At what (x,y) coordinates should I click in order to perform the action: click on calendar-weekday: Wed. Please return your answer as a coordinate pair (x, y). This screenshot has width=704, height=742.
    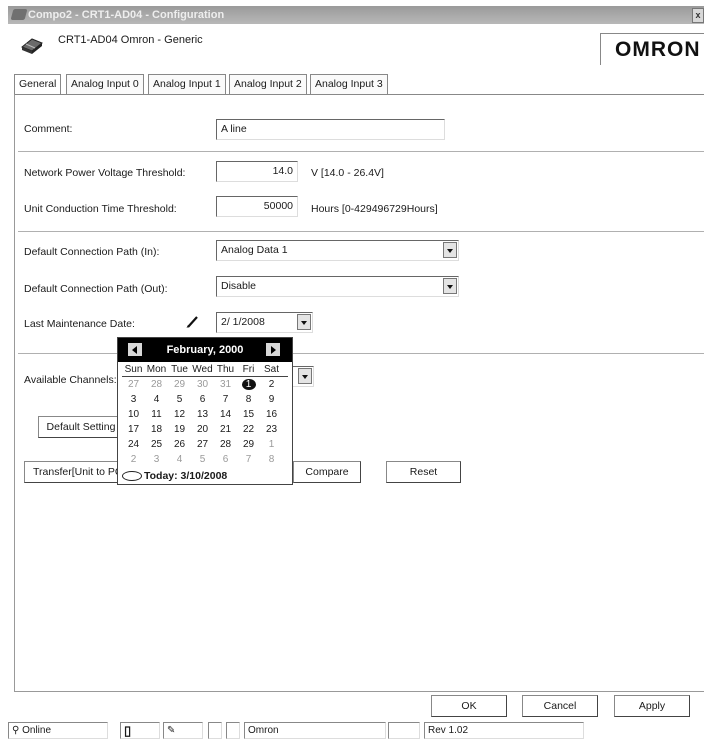
    Looking at the image, I should click on (202, 369).